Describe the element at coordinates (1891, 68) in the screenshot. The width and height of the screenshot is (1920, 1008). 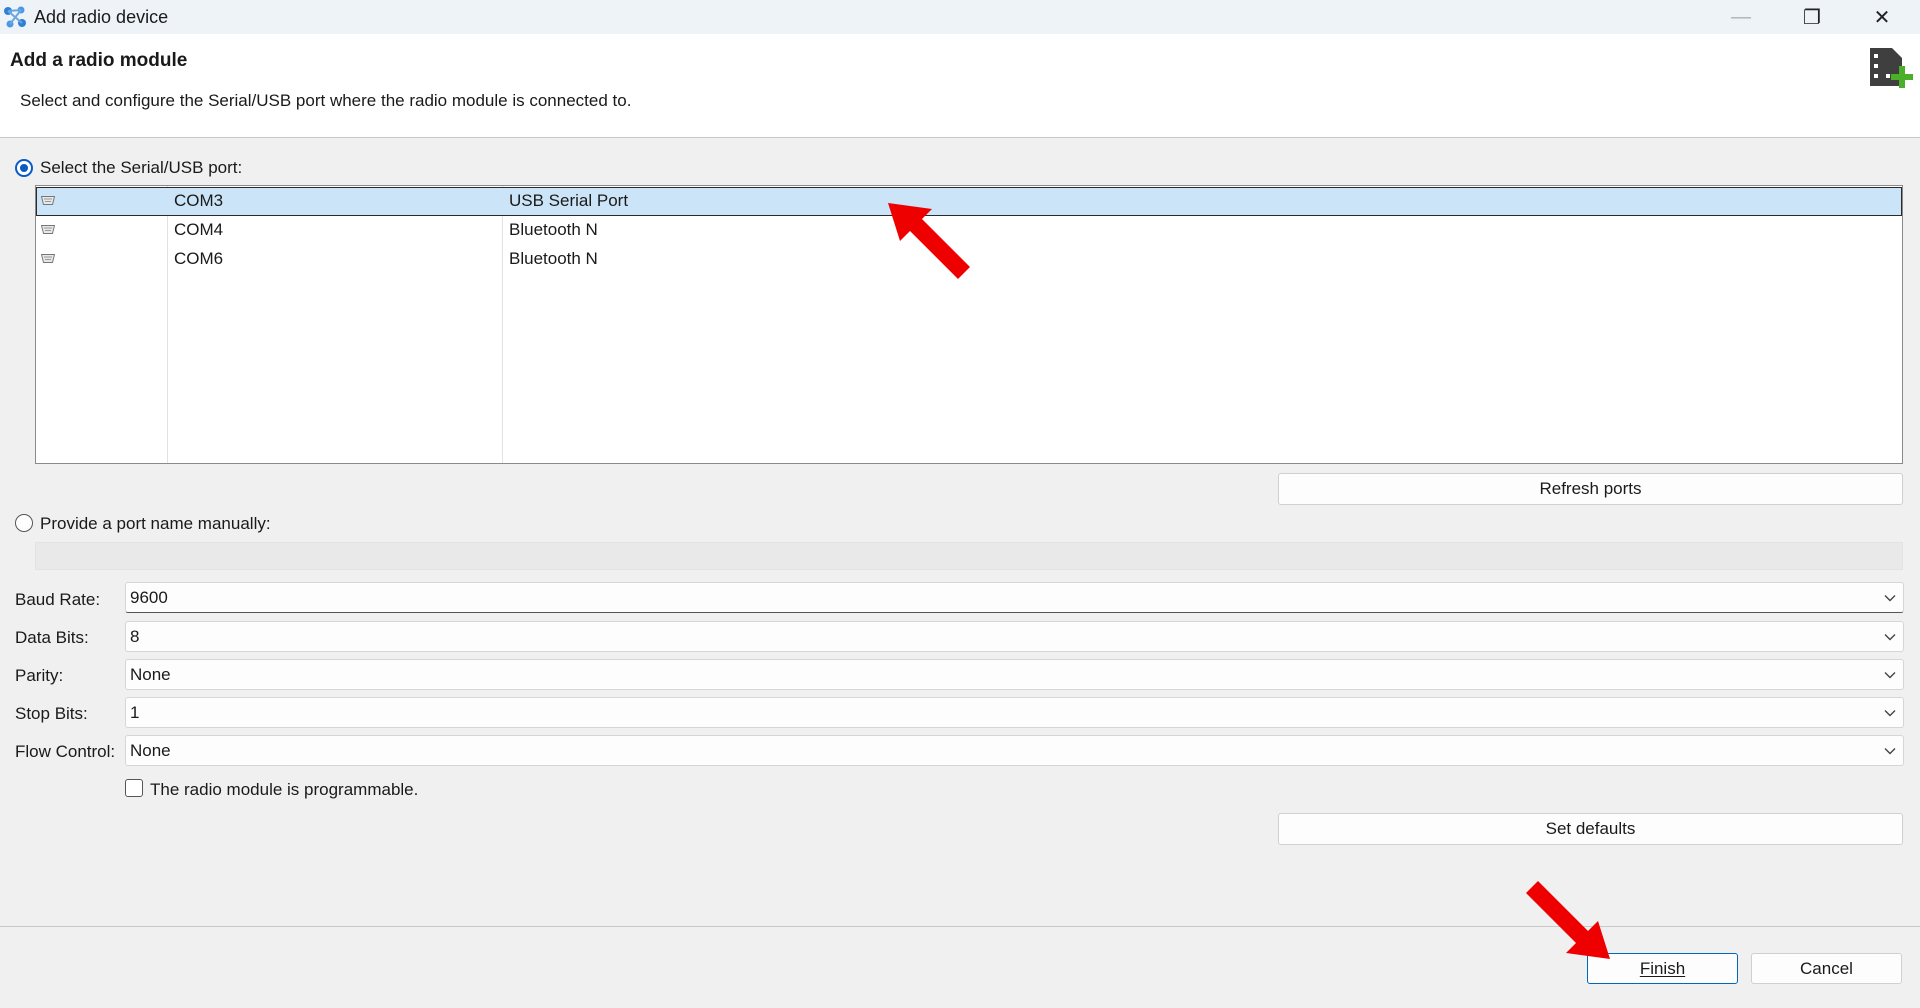
I see `radio-module-add-icon` at that location.